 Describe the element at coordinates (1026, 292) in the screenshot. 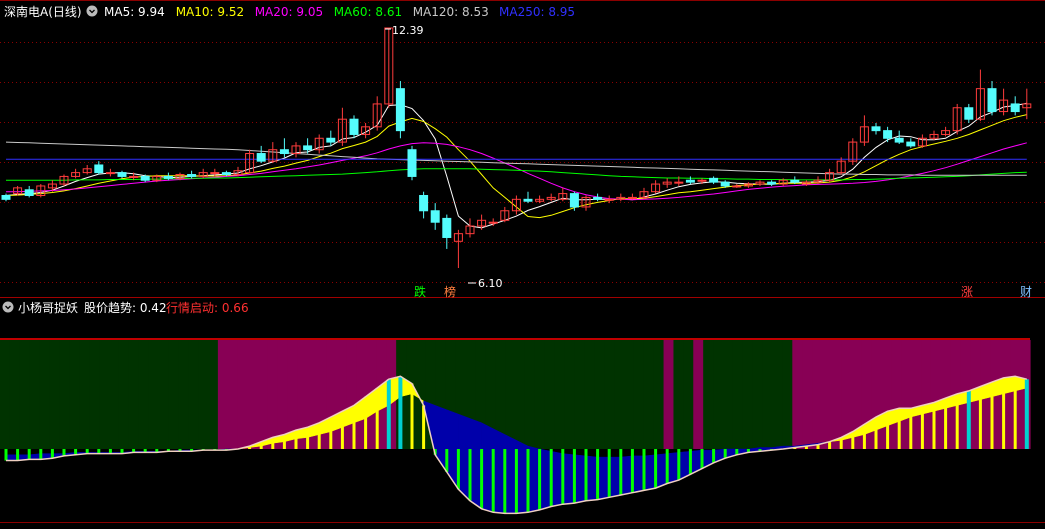

I see `tag-finance: 财` at that location.